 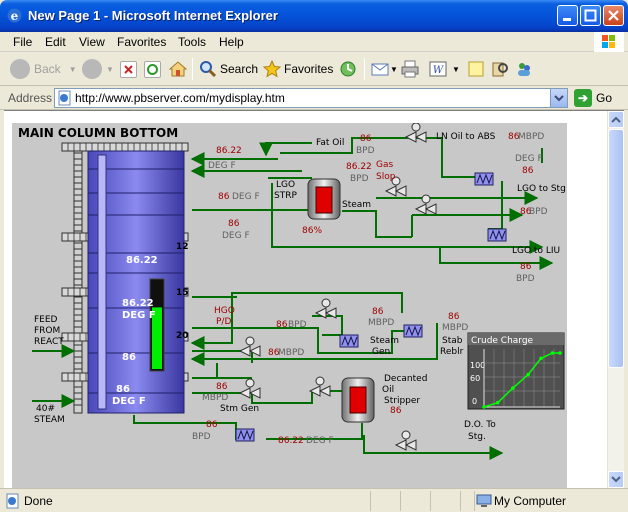 I want to click on label-fat-oil: Fat Oil, so click(x=330, y=143).